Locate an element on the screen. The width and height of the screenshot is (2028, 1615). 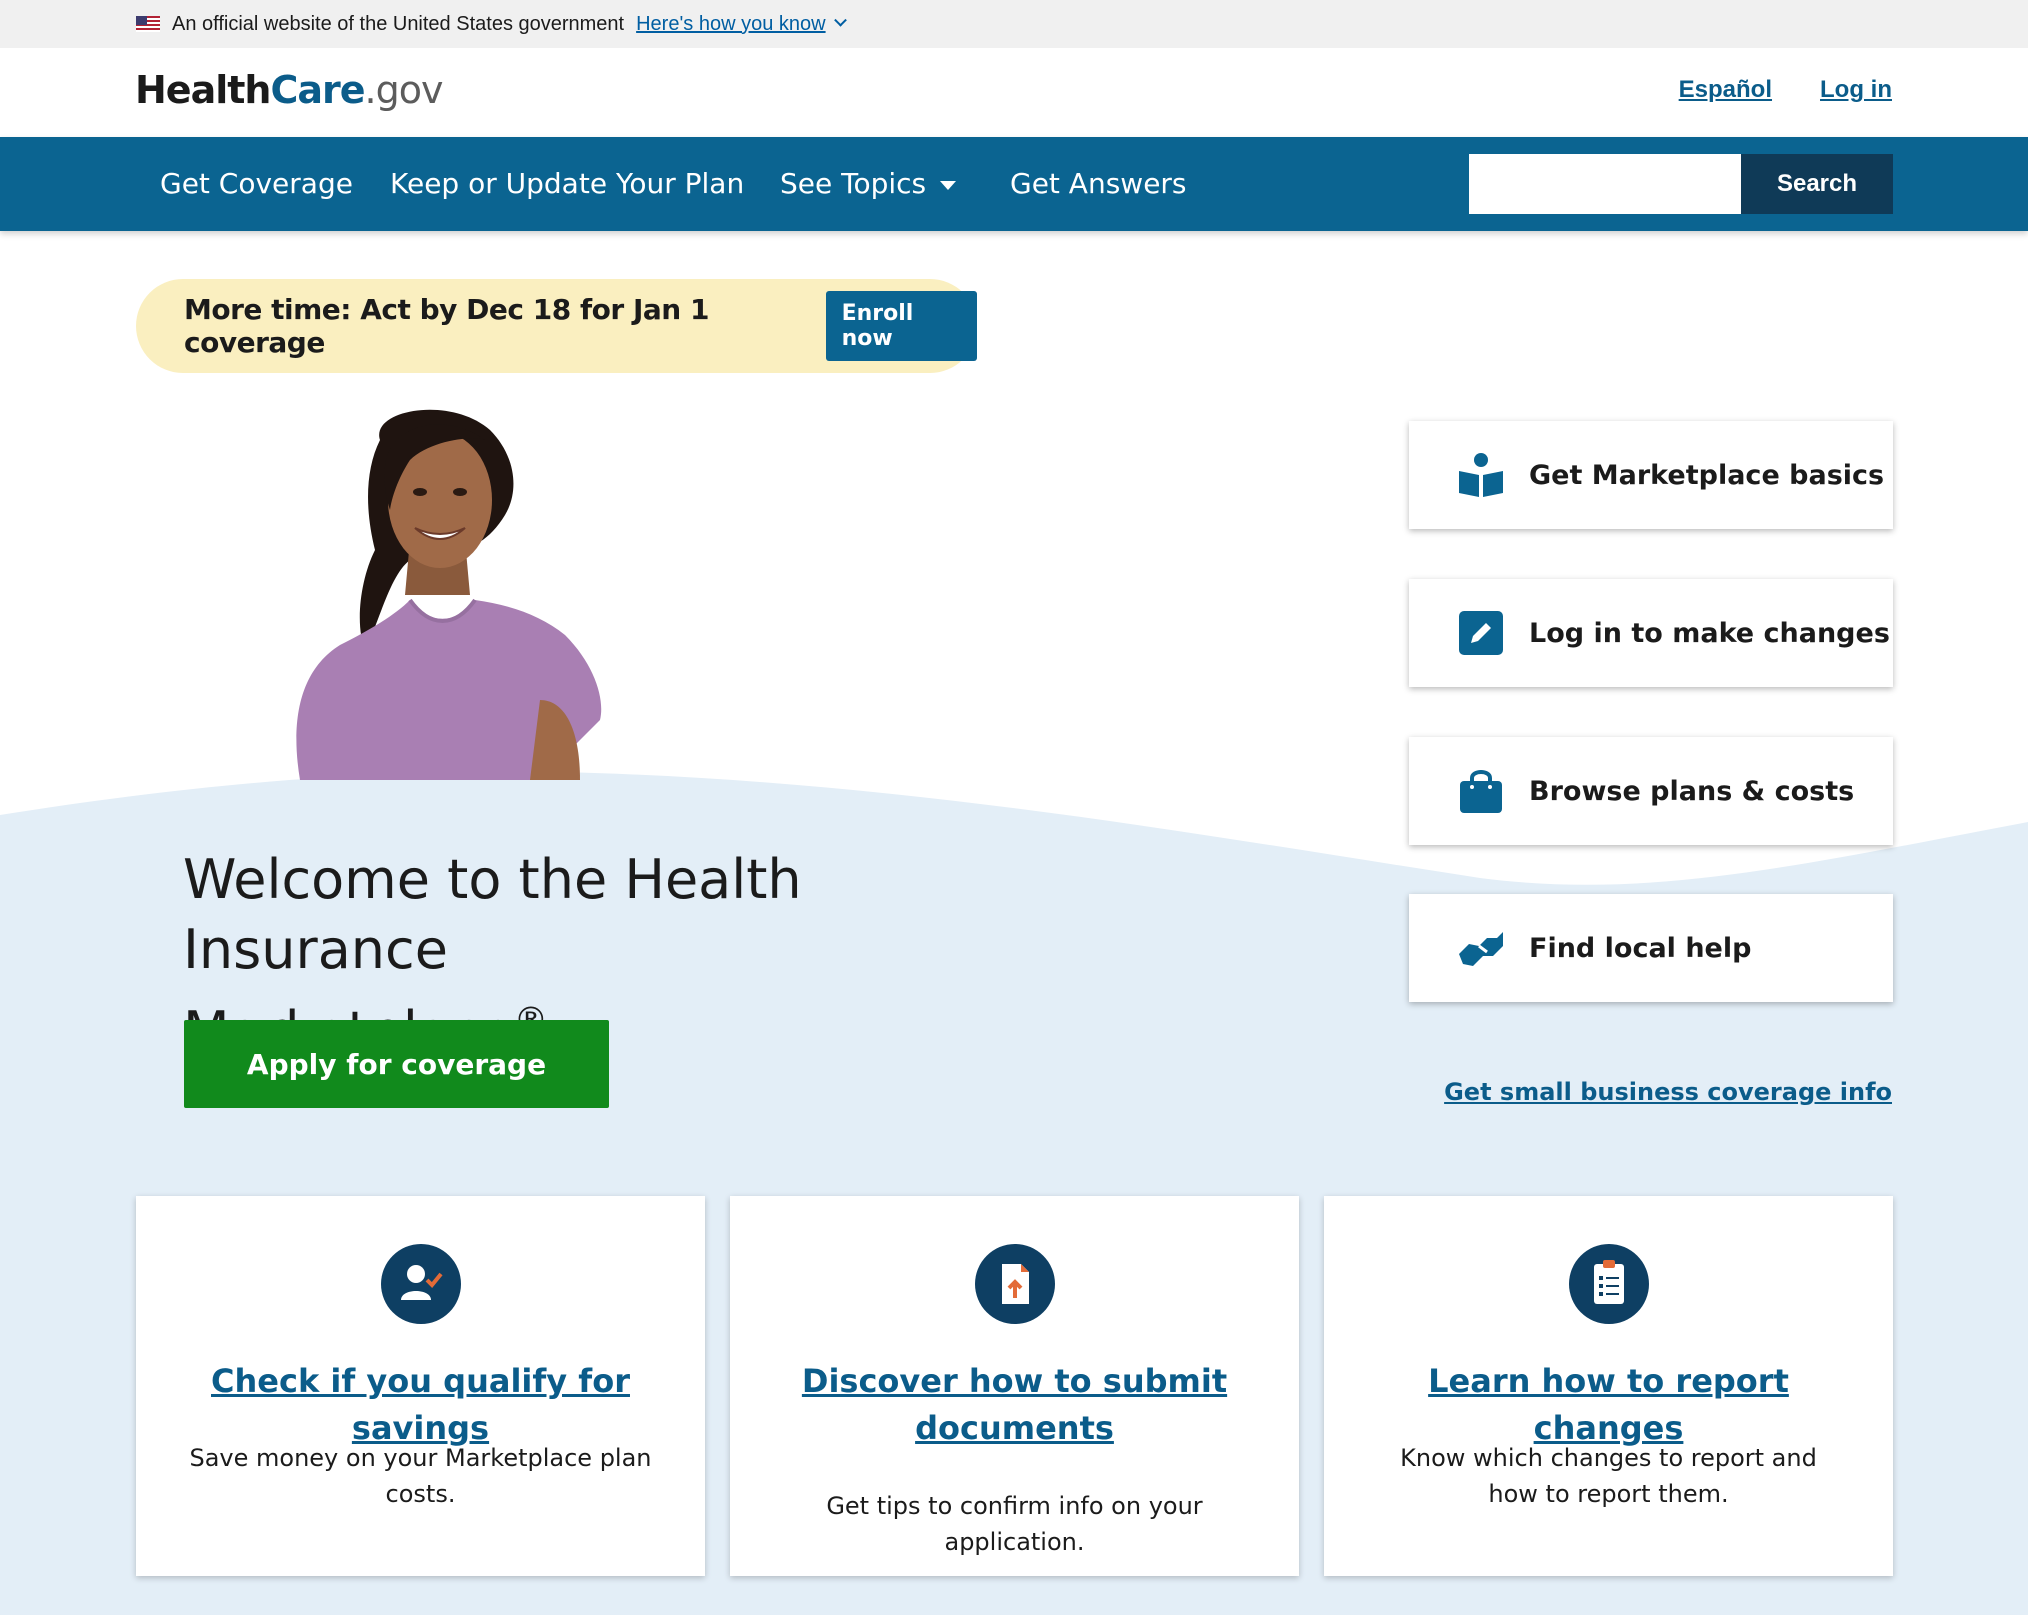
card-title-link: Discover how to submit documents is located at coordinates (1014, 1405).